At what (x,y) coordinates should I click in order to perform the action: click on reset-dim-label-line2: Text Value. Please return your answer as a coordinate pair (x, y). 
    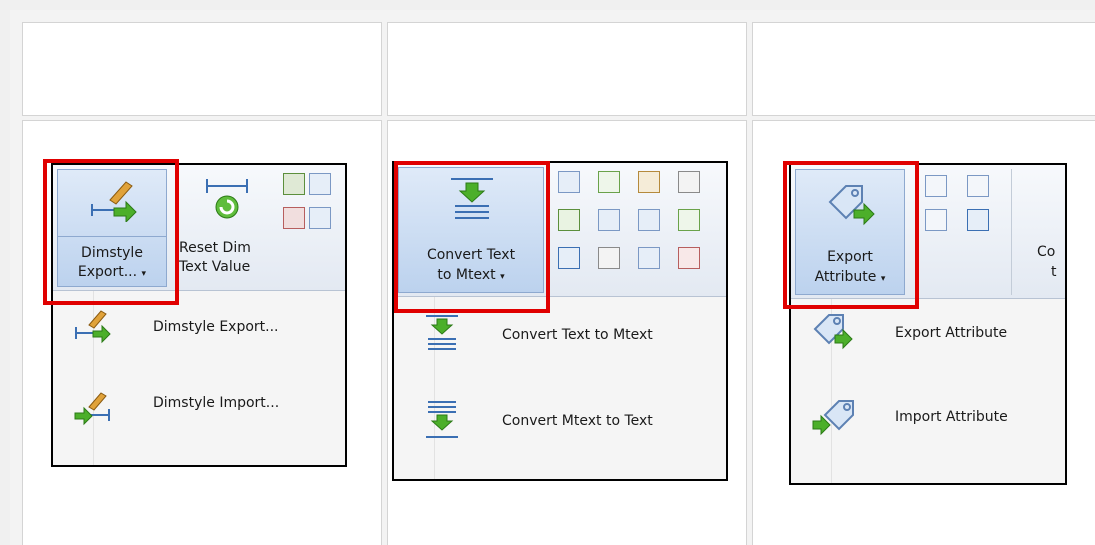
    Looking at the image, I should click on (215, 267).